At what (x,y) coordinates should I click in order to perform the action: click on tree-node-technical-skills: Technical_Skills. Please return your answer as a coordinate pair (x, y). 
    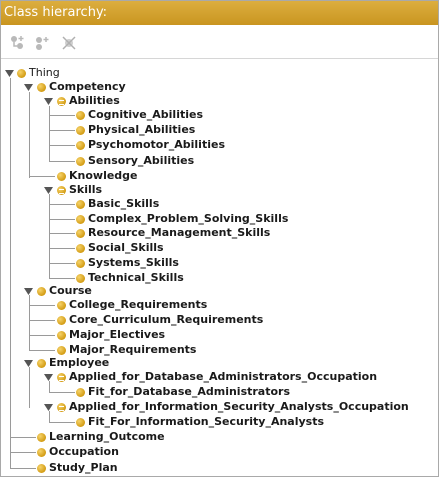
    Looking at the image, I should click on (130, 278).